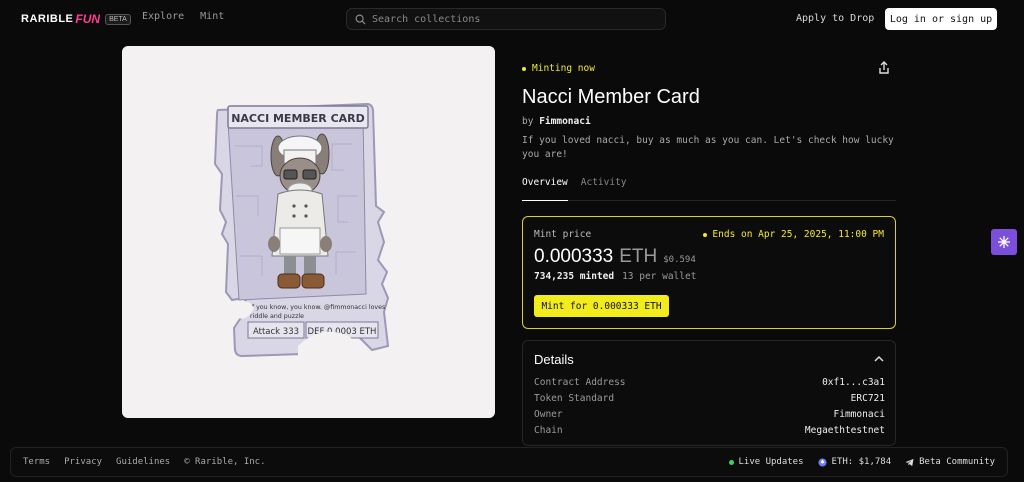 Image resolution: width=1024 pixels, height=482 pixels. I want to click on live-updates-status: Live Updates, so click(766, 462).